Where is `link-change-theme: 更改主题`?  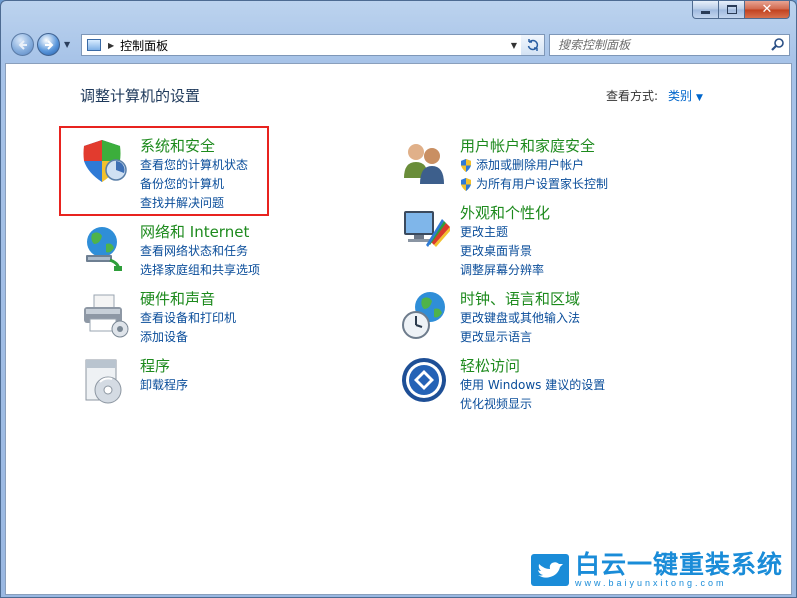
link-change-theme: 更改主题 is located at coordinates (590, 232).